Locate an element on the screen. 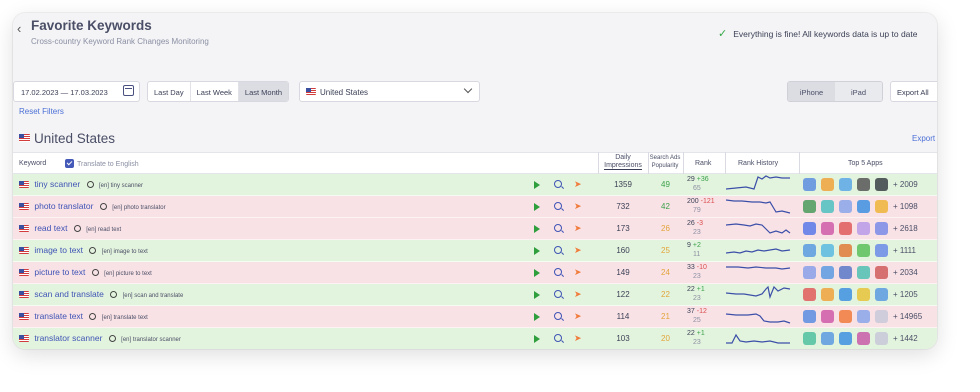  keyword-link: photo translator is located at coordinates (63, 206).